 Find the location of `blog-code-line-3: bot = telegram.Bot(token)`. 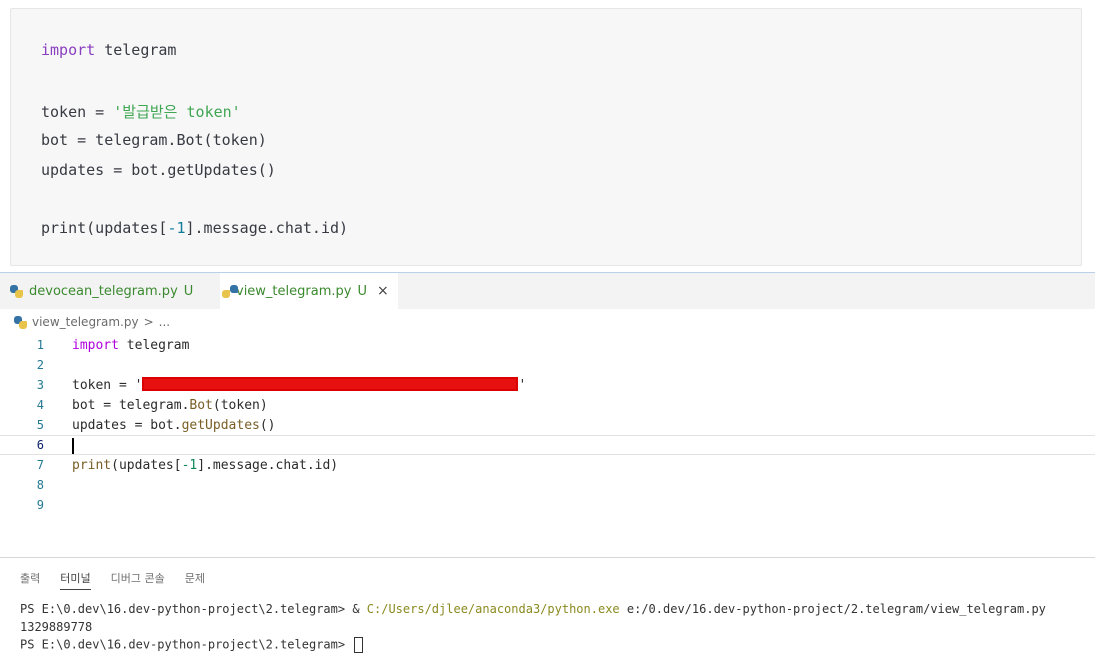

blog-code-line-3: bot = telegram.Bot(token) is located at coordinates (154, 140).